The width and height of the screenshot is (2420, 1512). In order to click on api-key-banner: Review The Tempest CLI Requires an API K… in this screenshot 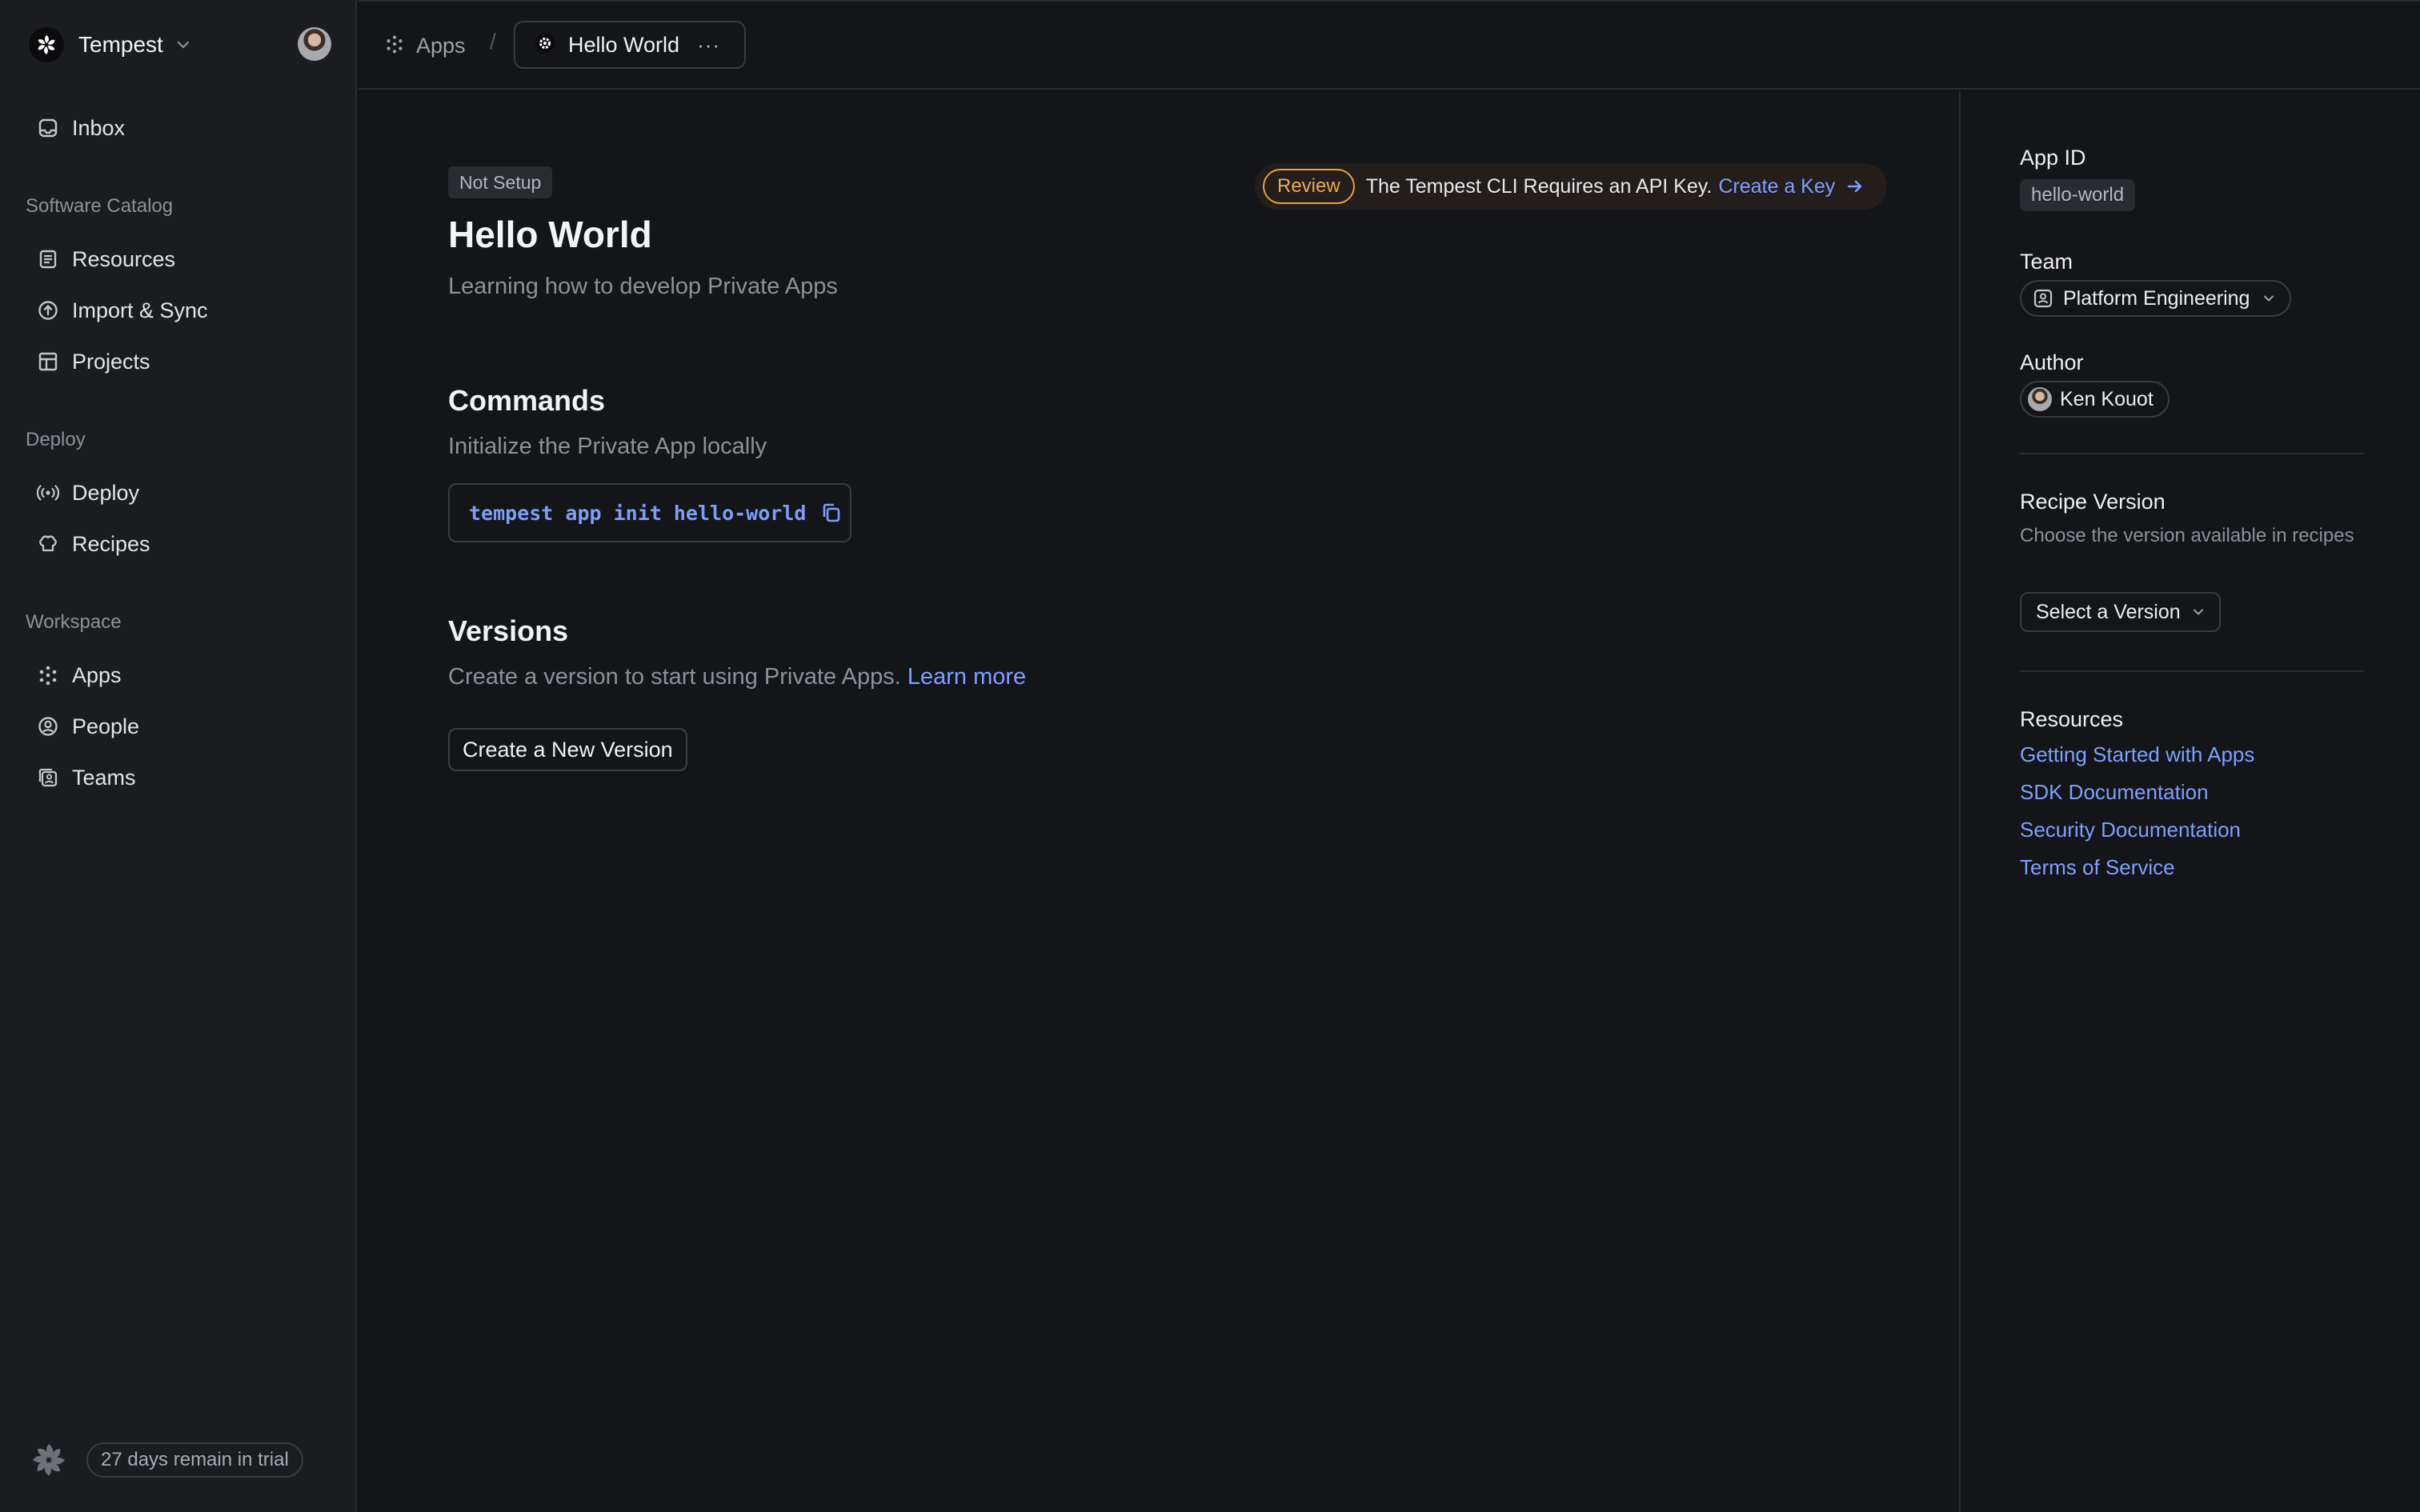, I will do `click(1571, 186)`.